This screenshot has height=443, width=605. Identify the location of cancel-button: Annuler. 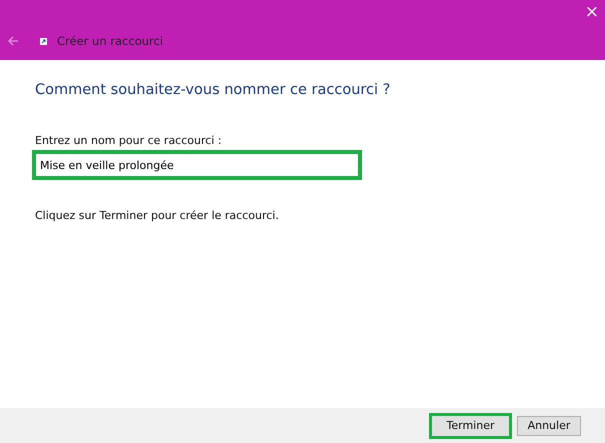
(549, 426).